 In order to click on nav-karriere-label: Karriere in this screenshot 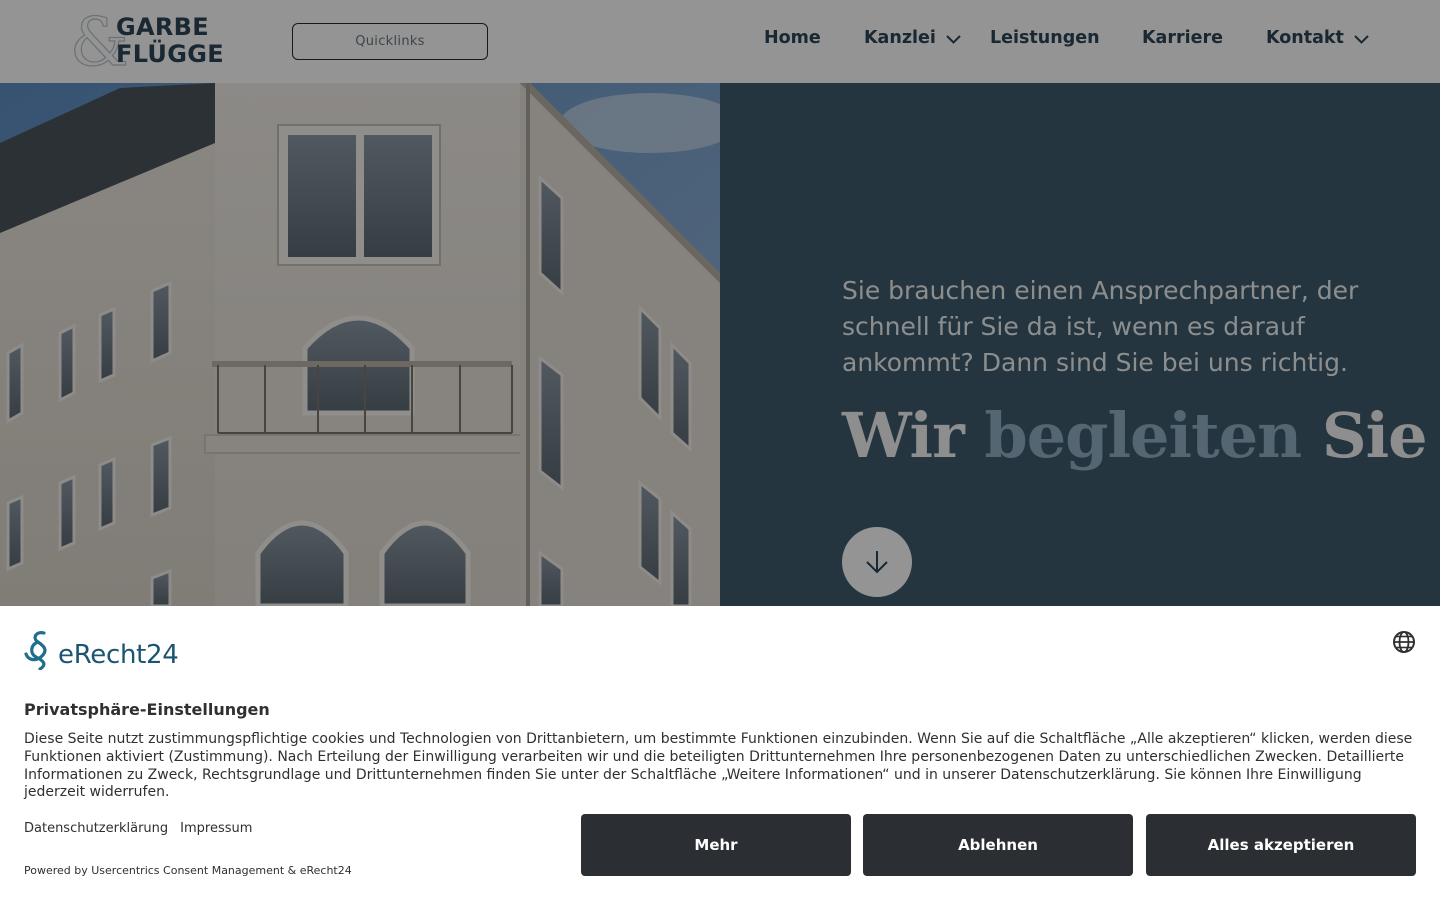, I will do `click(1182, 38)`.